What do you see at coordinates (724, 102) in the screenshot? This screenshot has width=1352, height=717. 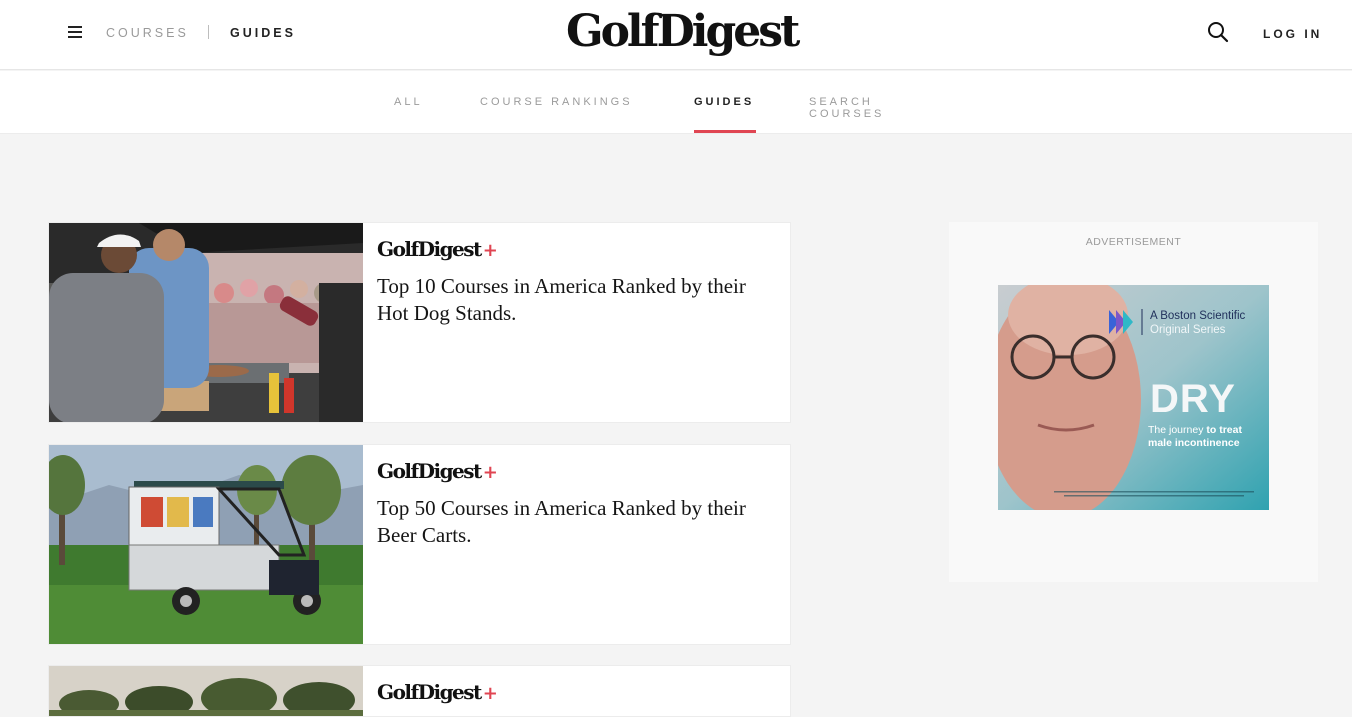 I see `tab-guides: GUIDES` at bounding box center [724, 102].